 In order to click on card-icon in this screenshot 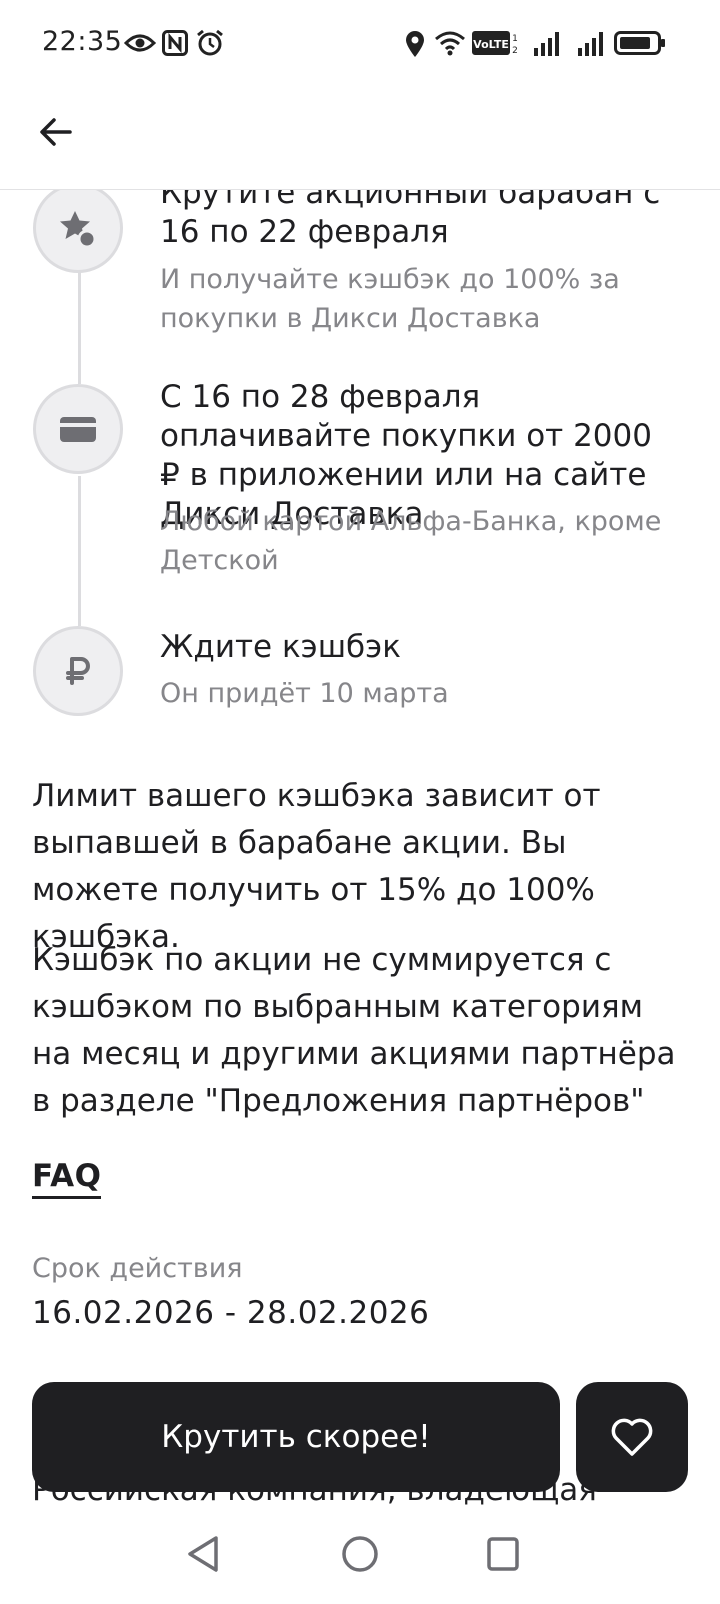, I will do `click(78, 429)`.